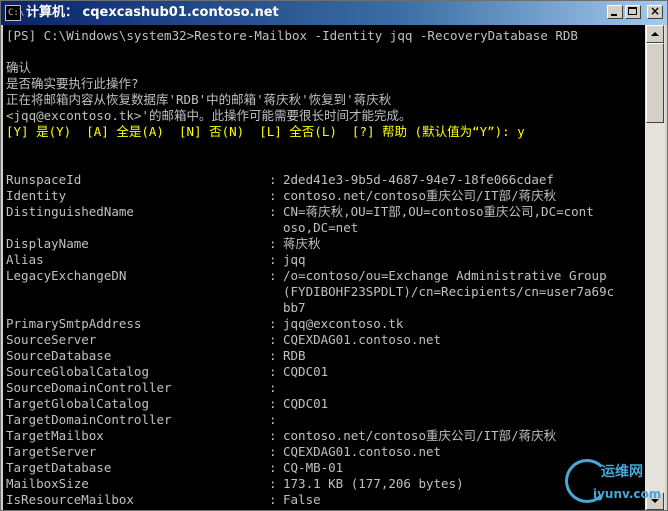 This screenshot has height=511, width=668. What do you see at coordinates (89, 419) in the screenshot?
I see `property-name: TargetDomainController` at bounding box center [89, 419].